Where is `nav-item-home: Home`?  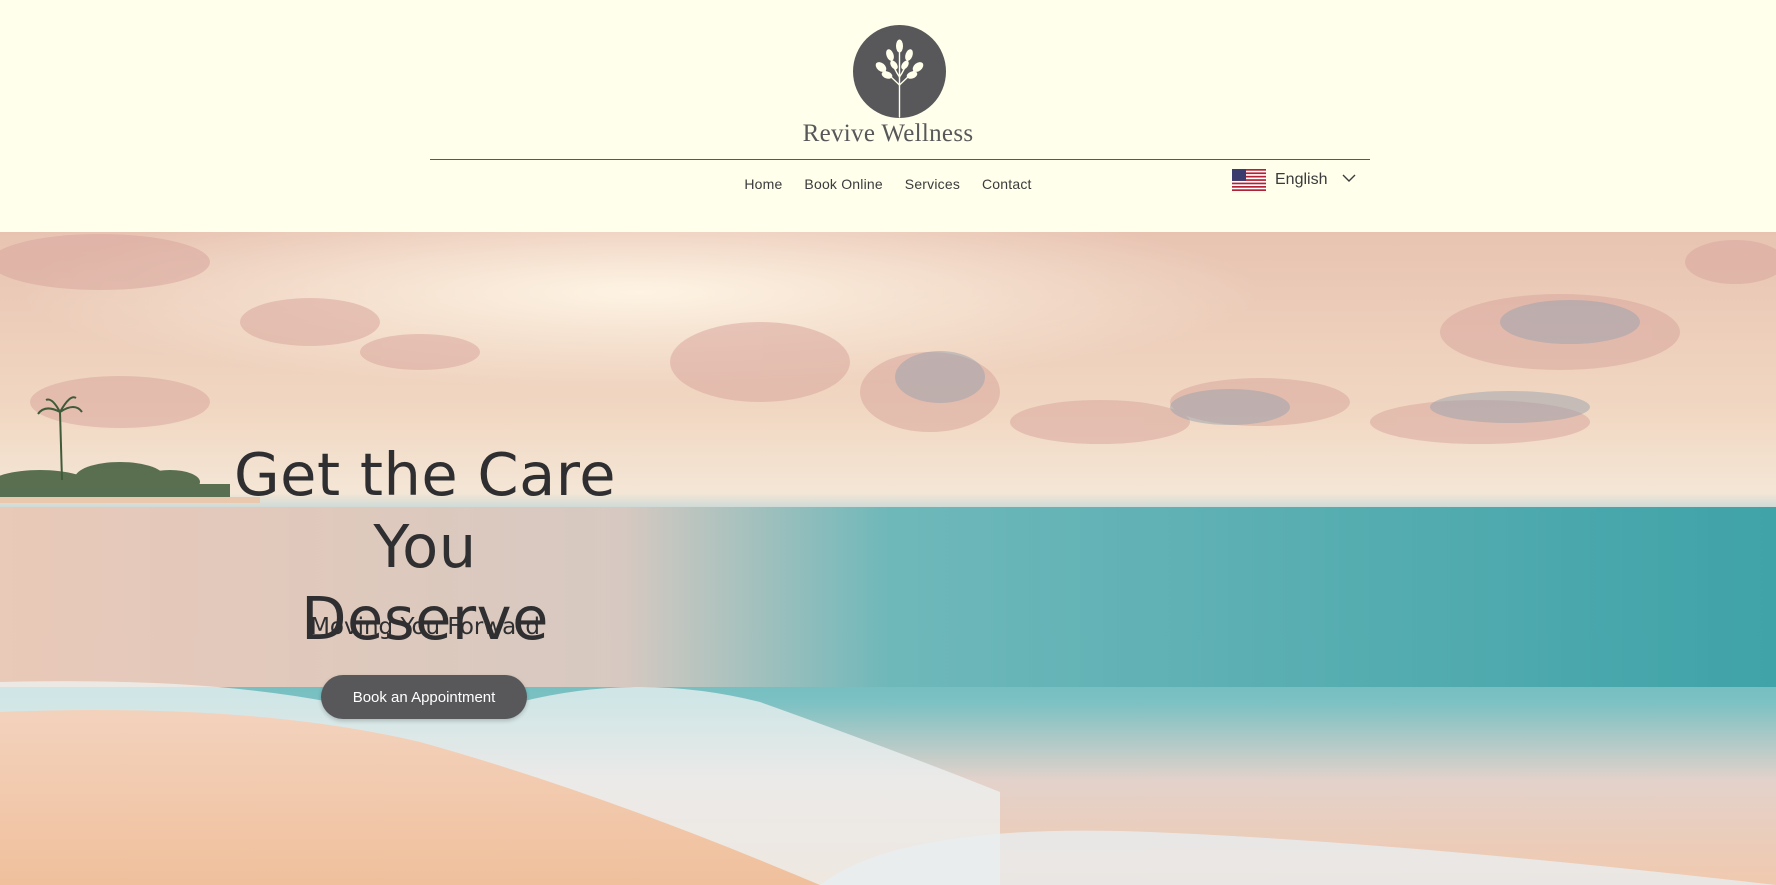 nav-item-home: Home is located at coordinates (763, 184).